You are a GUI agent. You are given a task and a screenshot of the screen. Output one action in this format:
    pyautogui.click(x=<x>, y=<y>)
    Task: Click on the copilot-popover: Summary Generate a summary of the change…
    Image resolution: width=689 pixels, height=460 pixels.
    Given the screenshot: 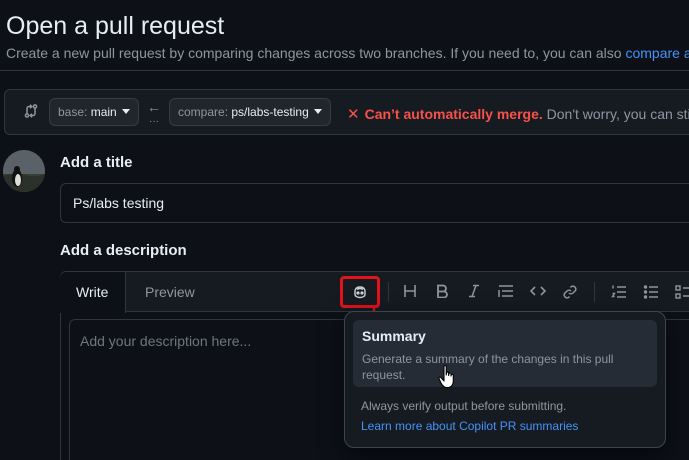 What is the action you would take?
    pyautogui.click(x=505, y=379)
    